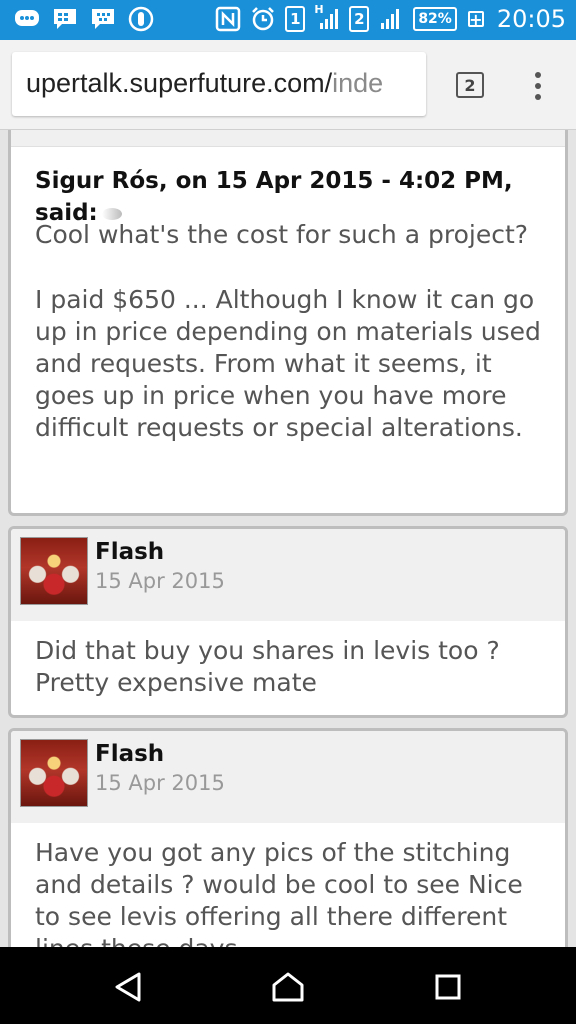 Image resolution: width=576 pixels, height=1024 pixels. I want to click on navigation-bar, so click(288, 985).